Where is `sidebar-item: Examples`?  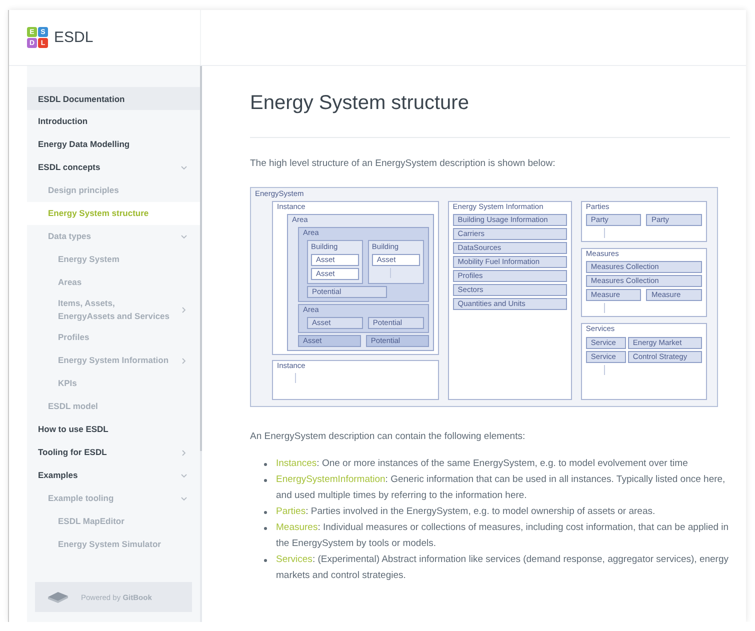
sidebar-item: Examples is located at coordinates (113, 475).